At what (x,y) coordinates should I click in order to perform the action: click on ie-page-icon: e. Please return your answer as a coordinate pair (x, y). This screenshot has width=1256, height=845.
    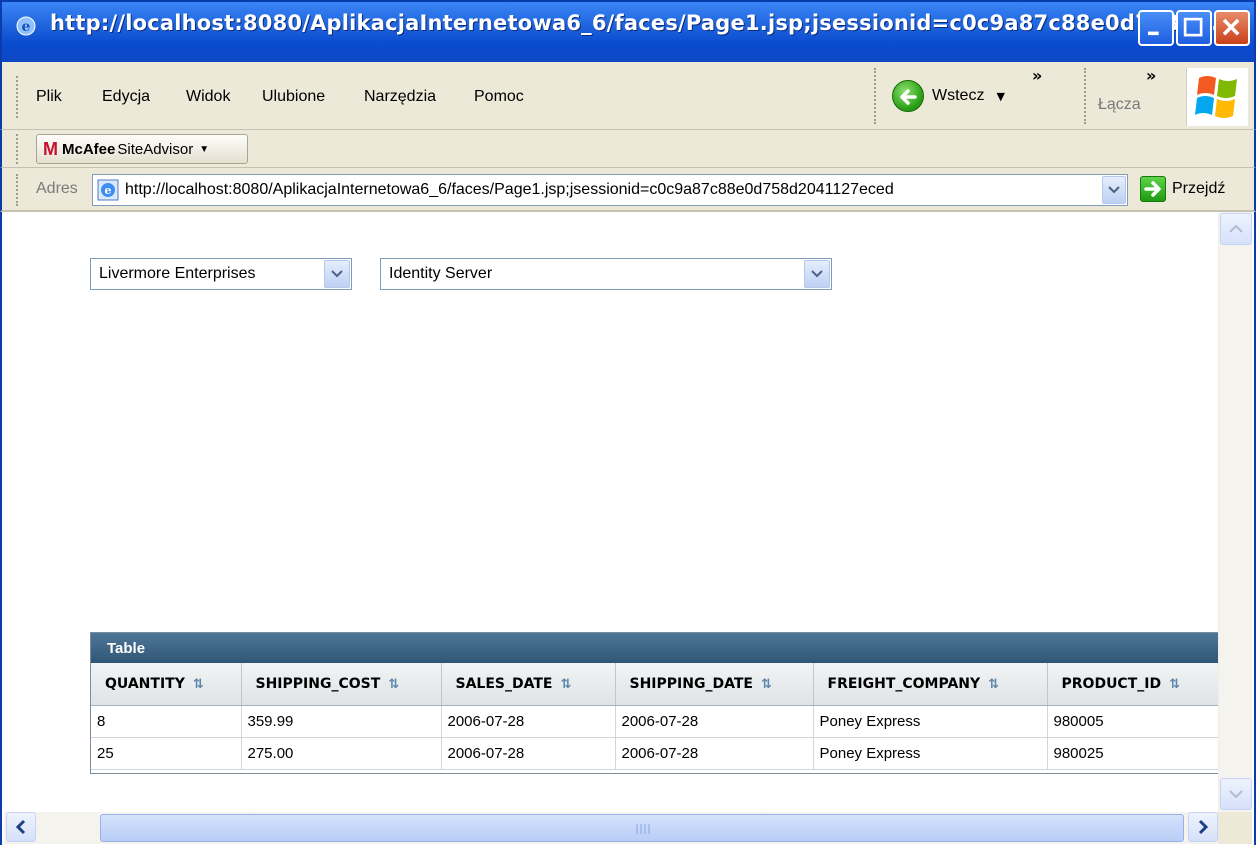
    Looking at the image, I should click on (108, 190).